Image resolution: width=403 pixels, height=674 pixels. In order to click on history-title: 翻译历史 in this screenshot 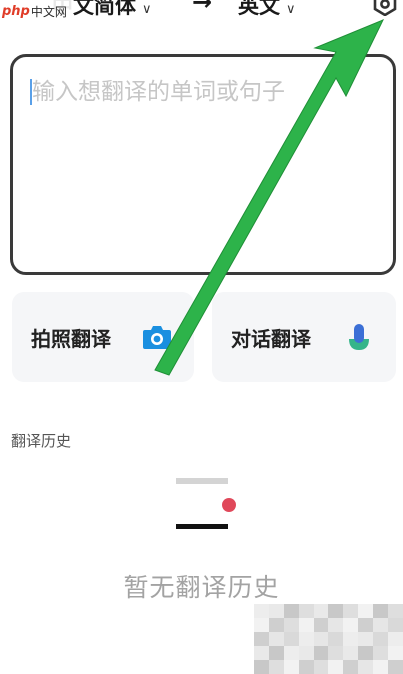, I will do `click(41, 441)`.